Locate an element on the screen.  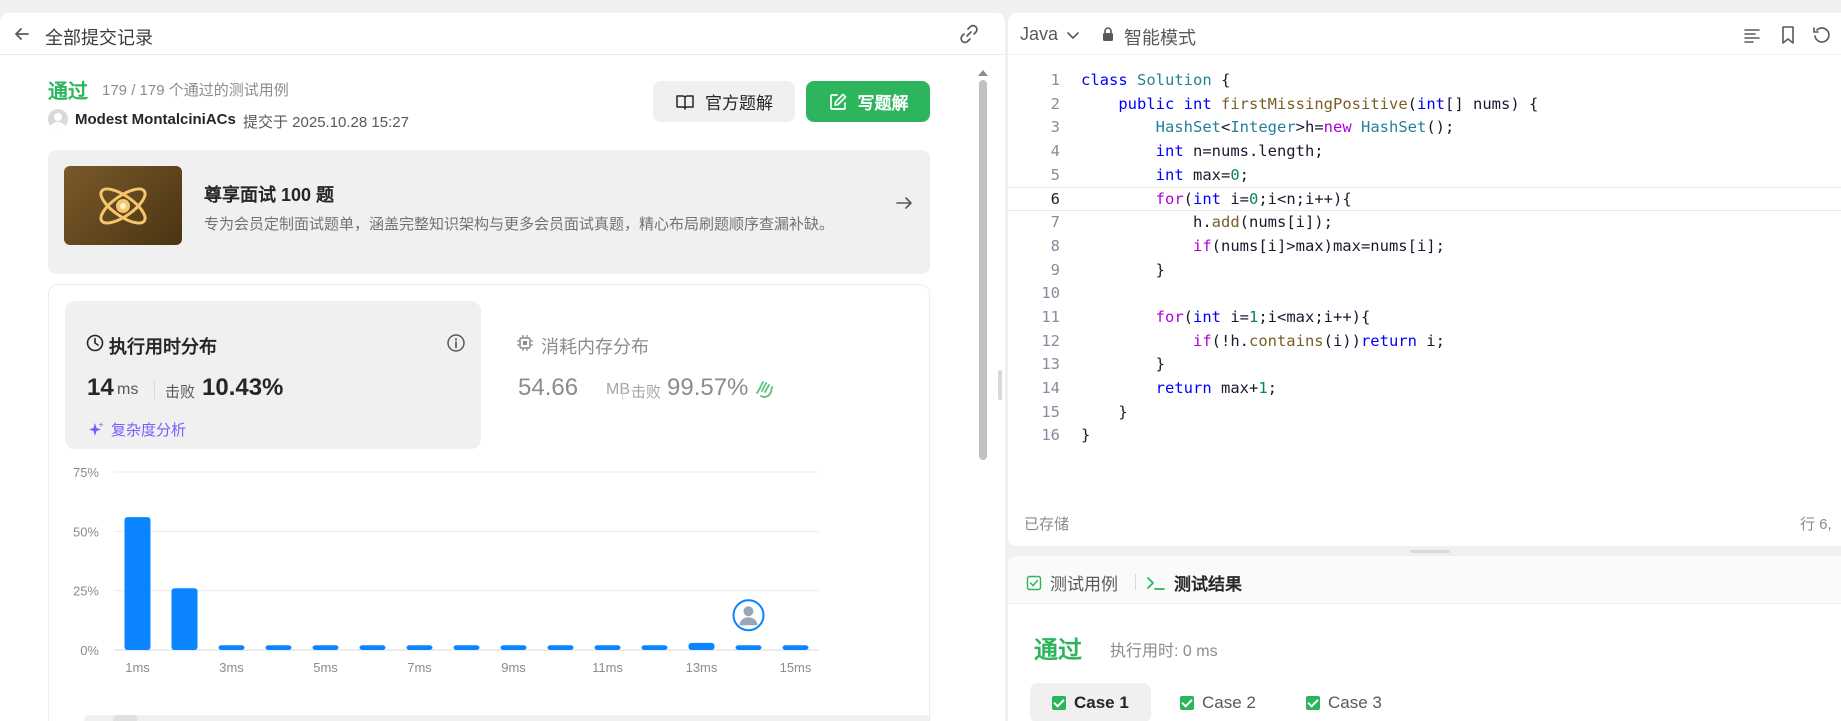
code-line: 14 return max+1; is located at coordinates (1424, 389).